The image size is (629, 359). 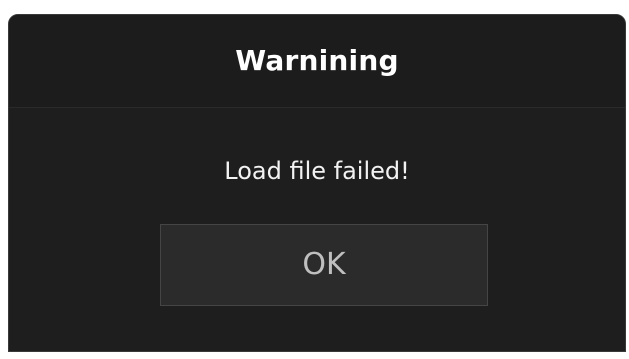 I want to click on ok-button: OK, so click(x=324, y=265).